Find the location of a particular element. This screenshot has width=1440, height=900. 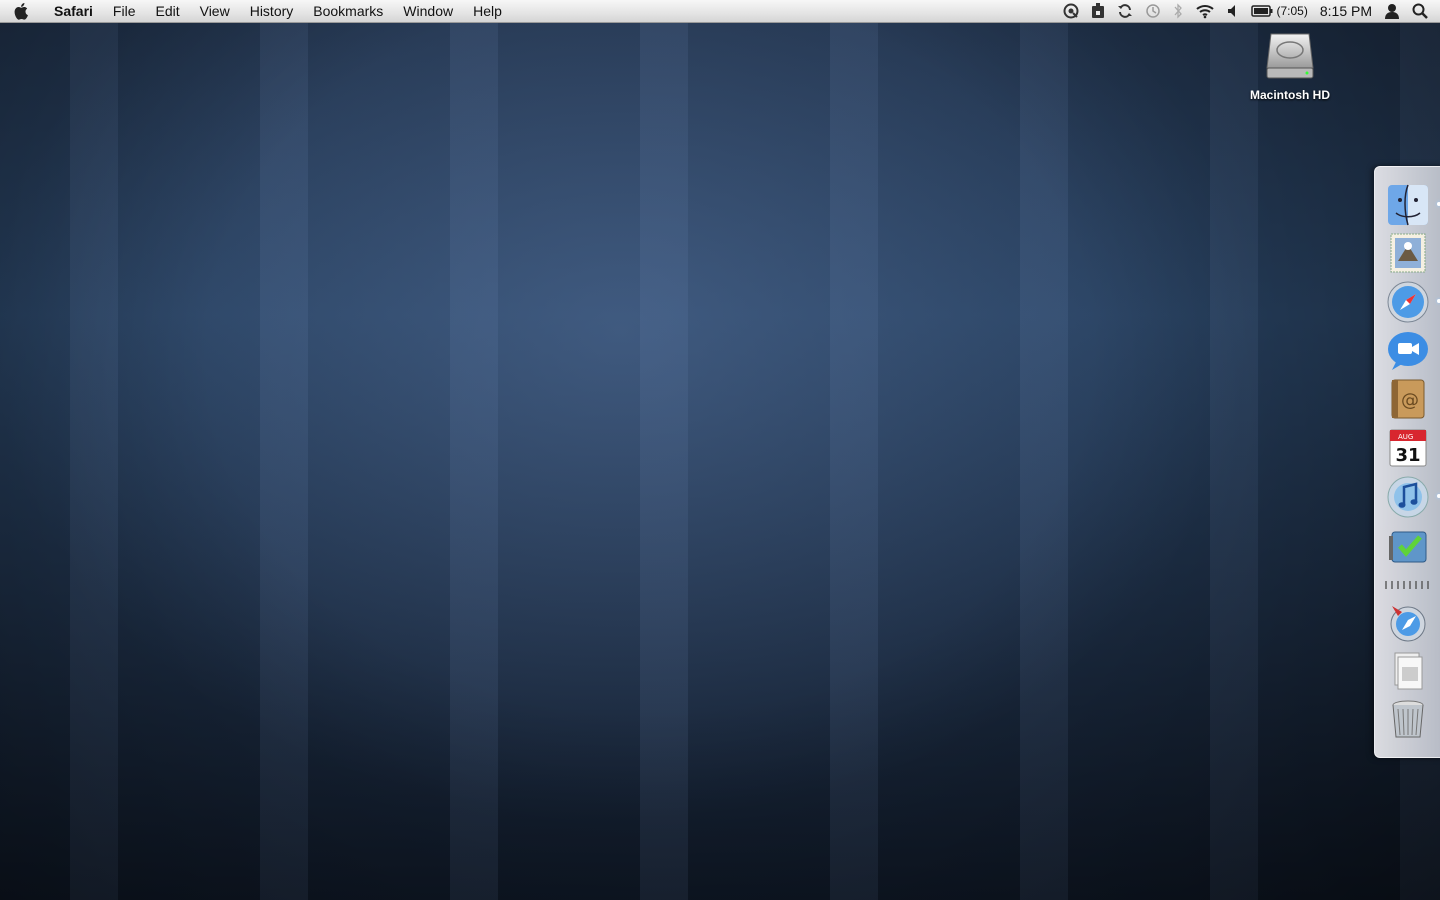

spotlight-icon is located at coordinates (1420, 11).